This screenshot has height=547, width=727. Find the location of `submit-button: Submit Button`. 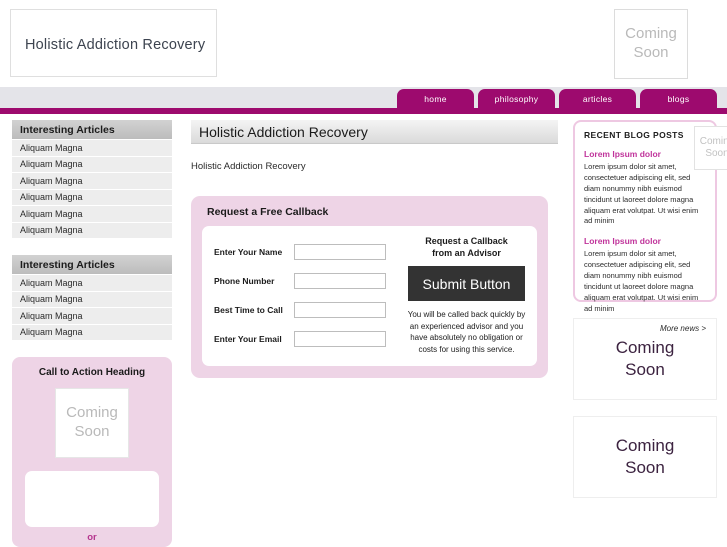

submit-button: Submit Button is located at coordinates (466, 284).